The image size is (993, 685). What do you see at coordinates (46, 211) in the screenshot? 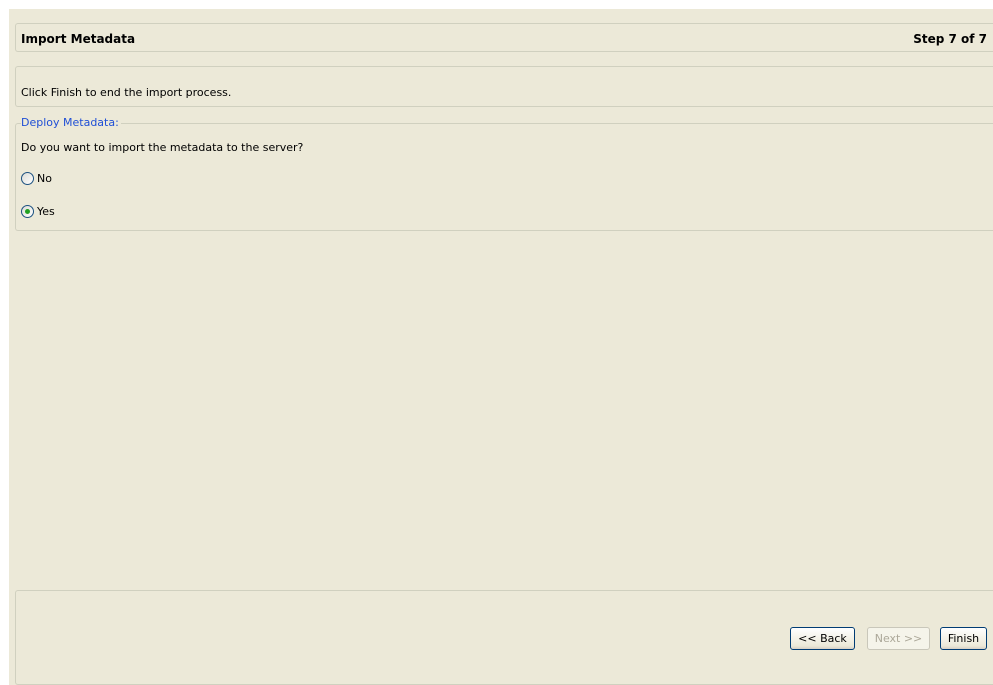
I see `radio-yes-label: Yes` at bounding box center [46, 211].